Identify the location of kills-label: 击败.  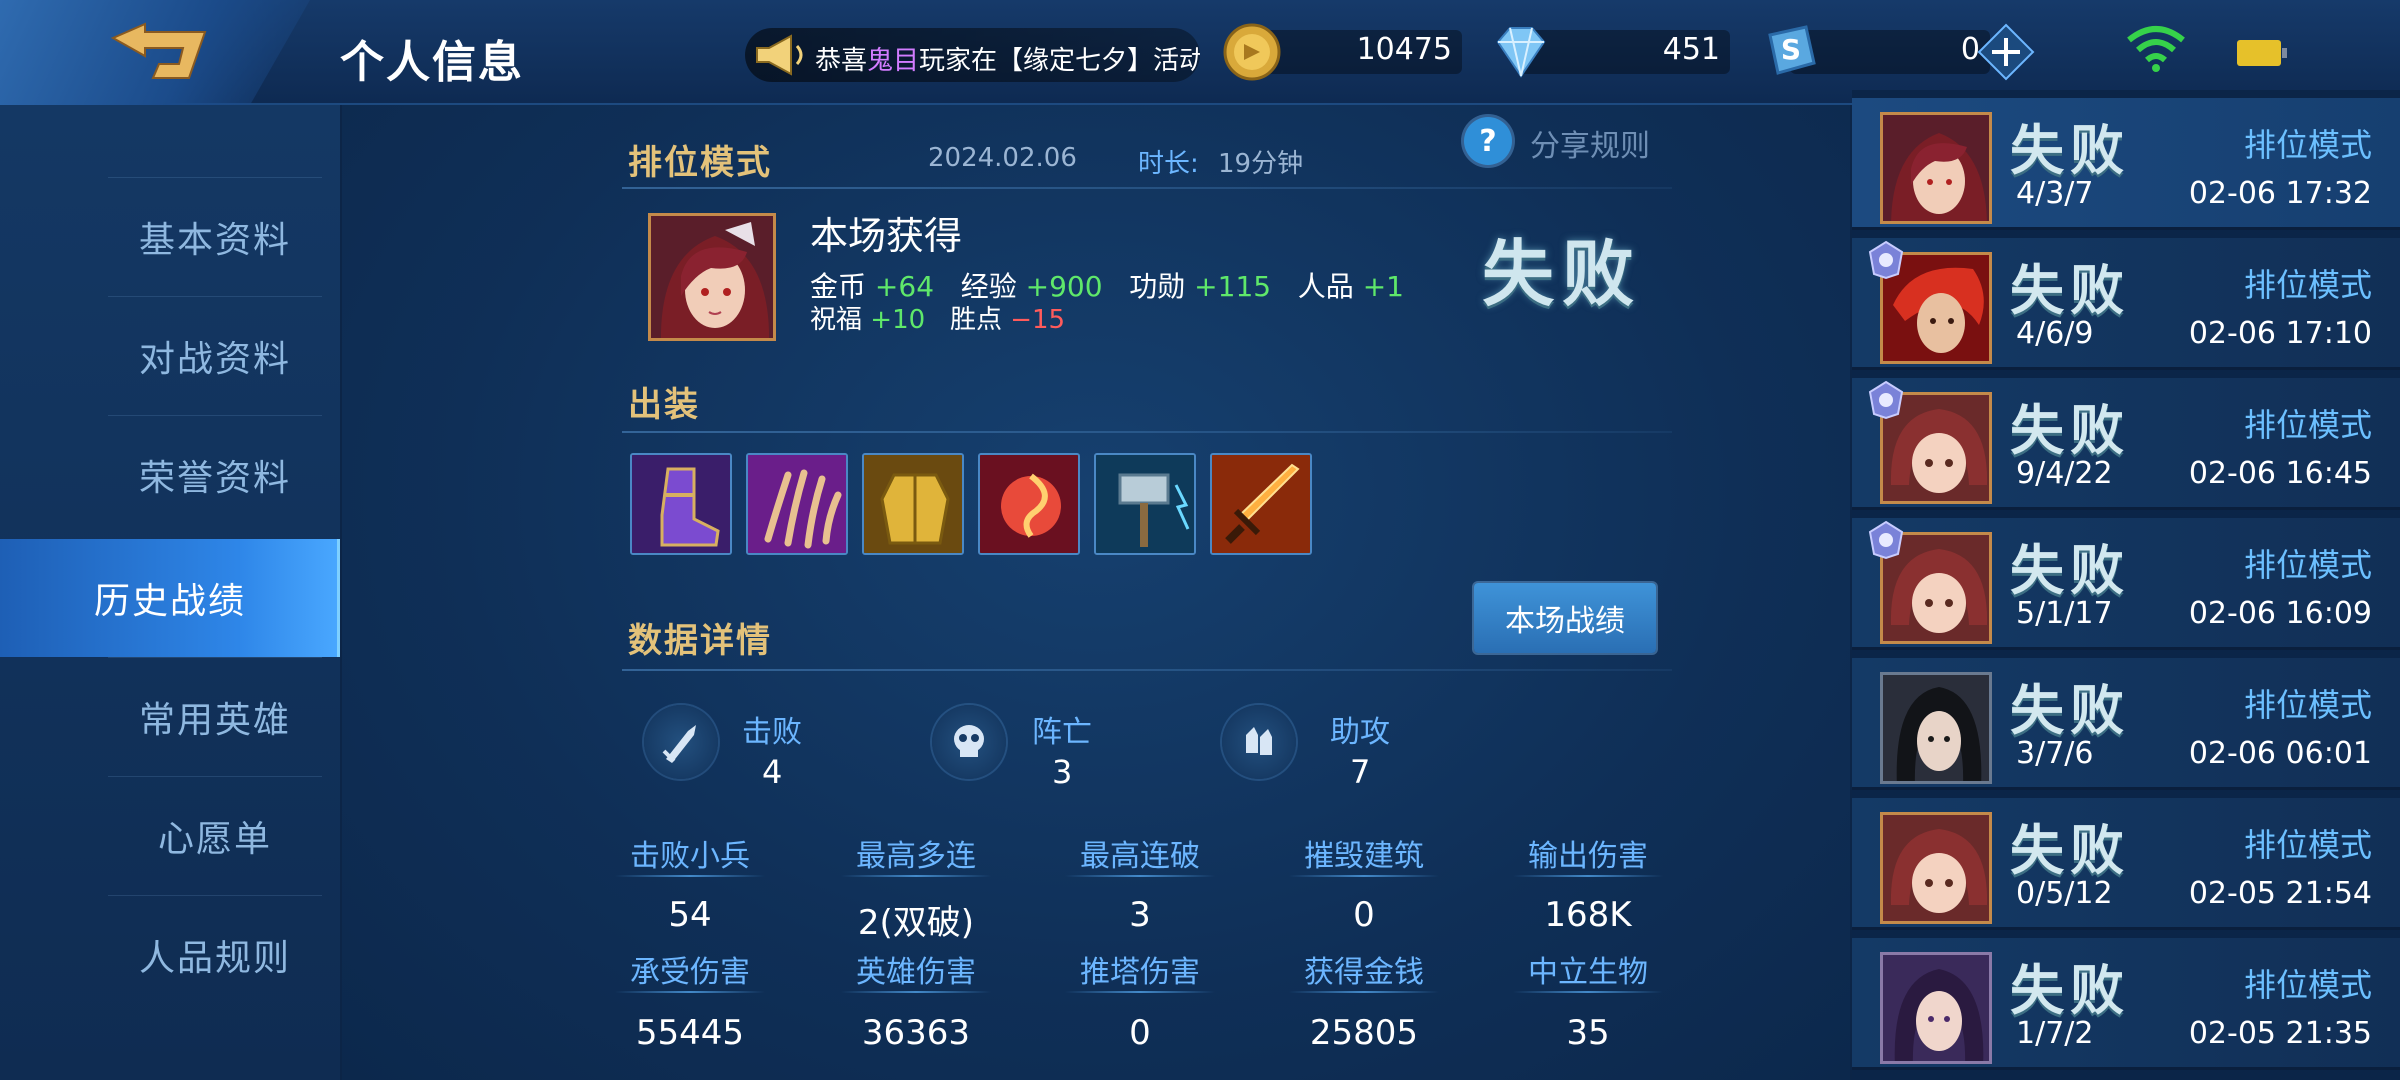
(772, 732).